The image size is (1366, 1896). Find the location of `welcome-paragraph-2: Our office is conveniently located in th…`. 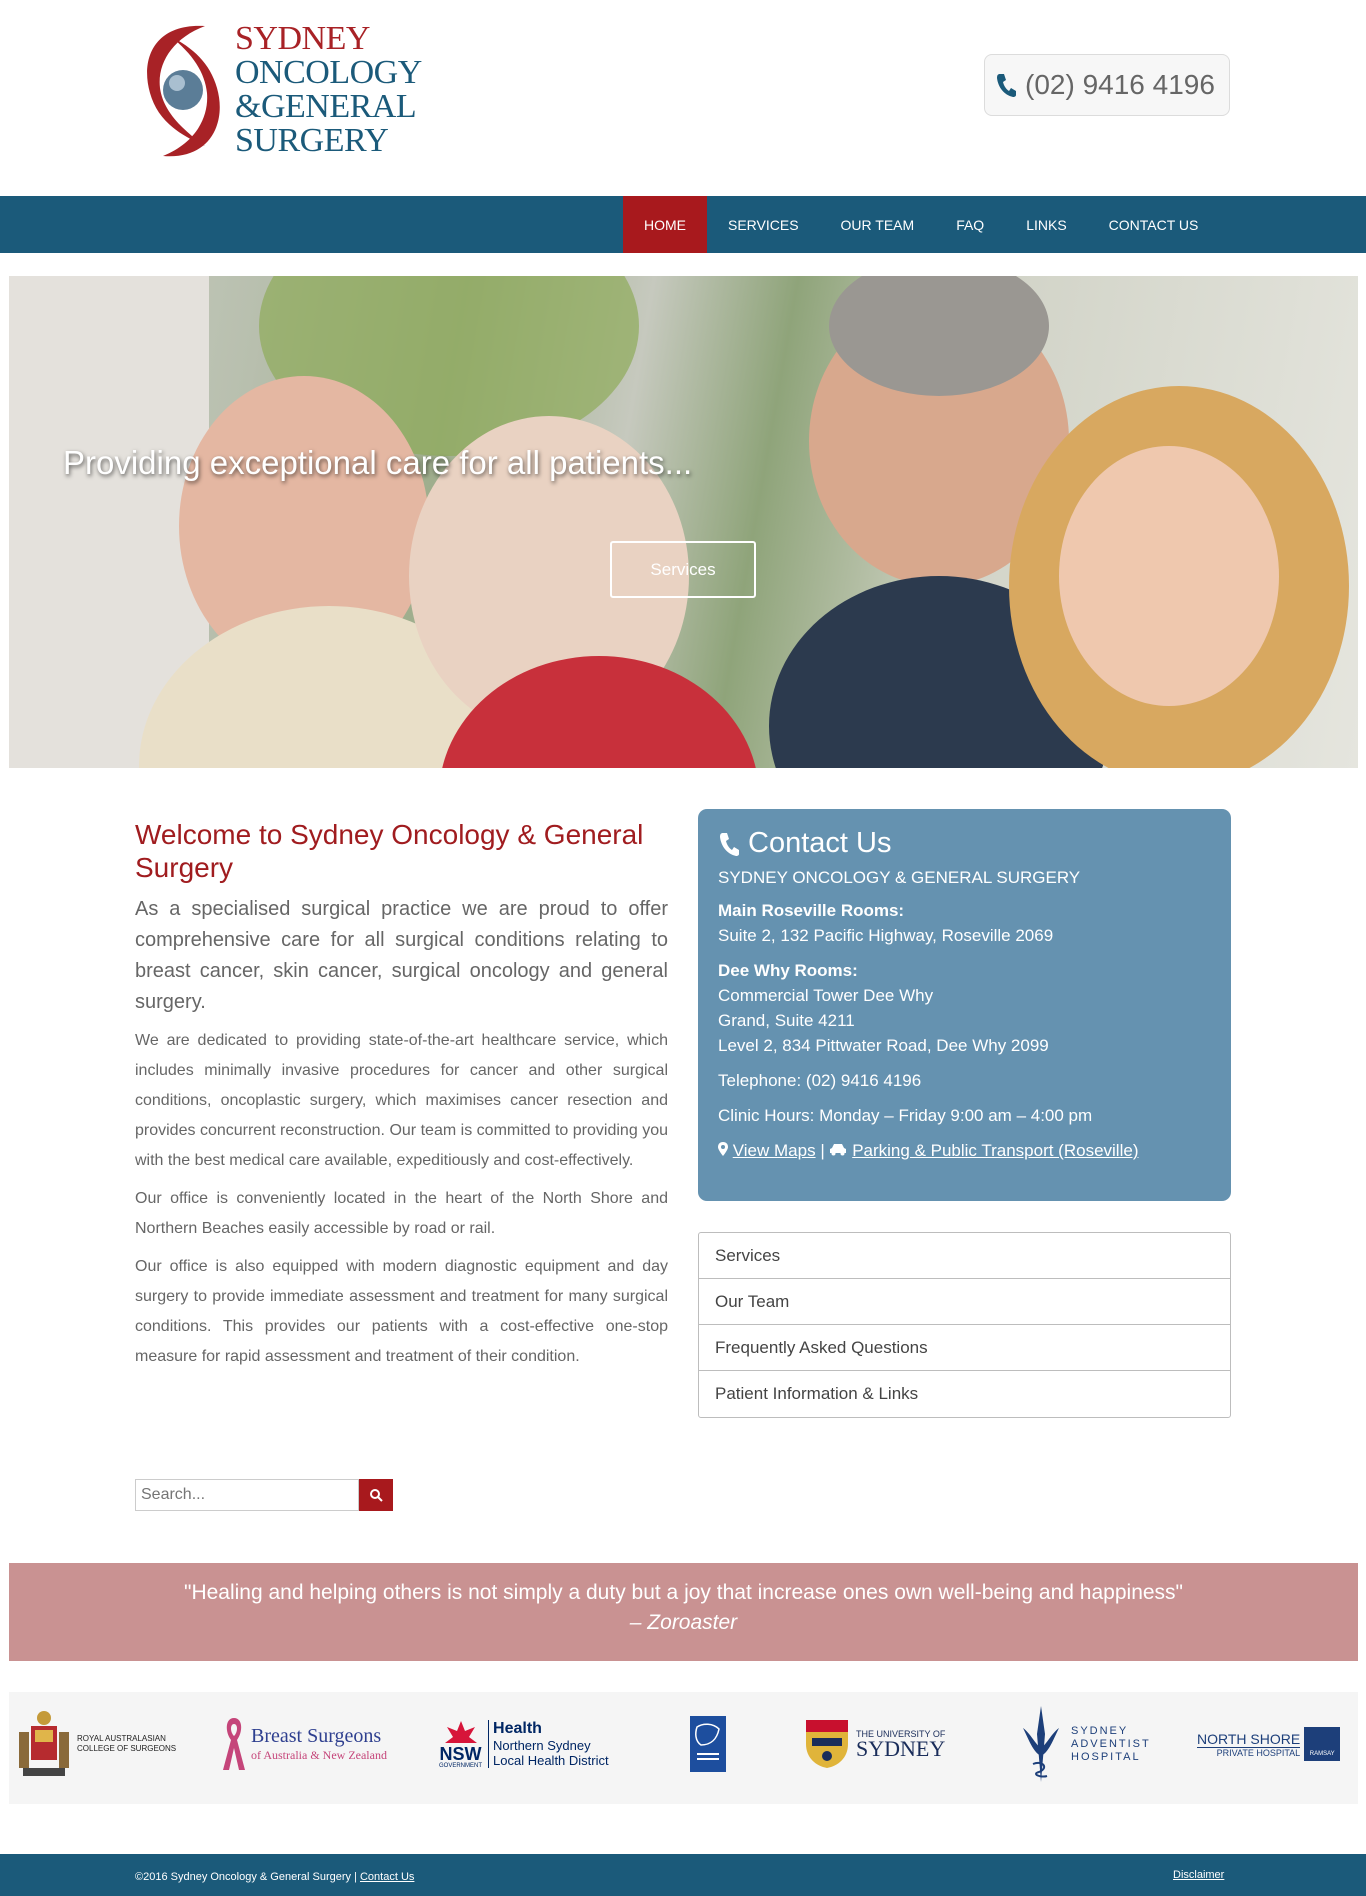

welcome-paragraph-2: Our office is conveniently located in th… is located at coordinates (401, 1213).